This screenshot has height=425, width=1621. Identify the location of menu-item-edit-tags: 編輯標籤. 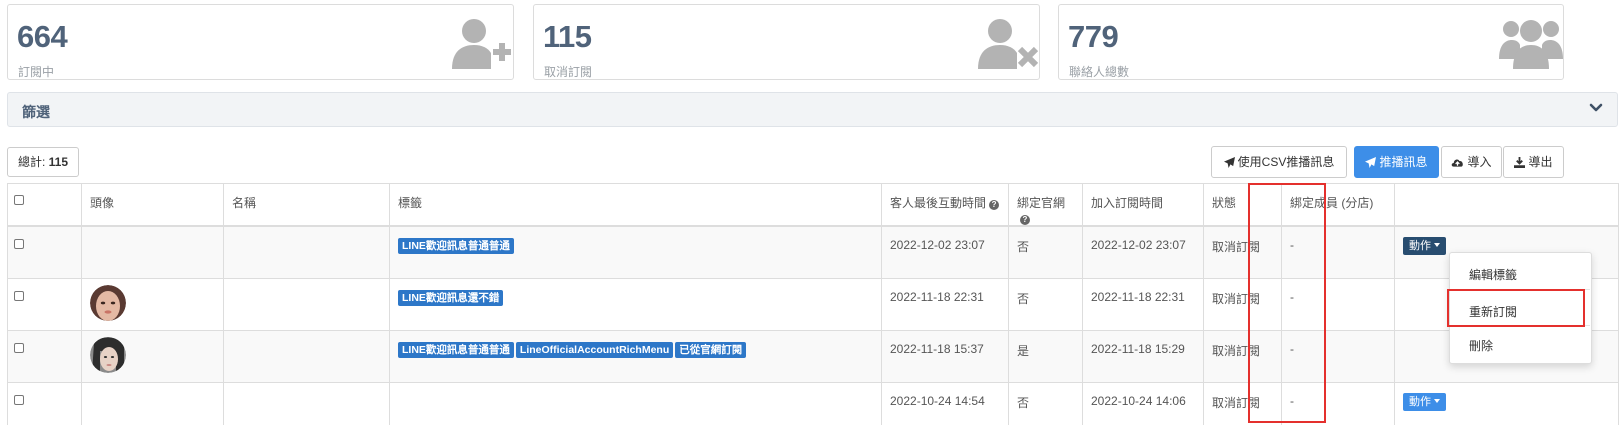
(1493, 274).